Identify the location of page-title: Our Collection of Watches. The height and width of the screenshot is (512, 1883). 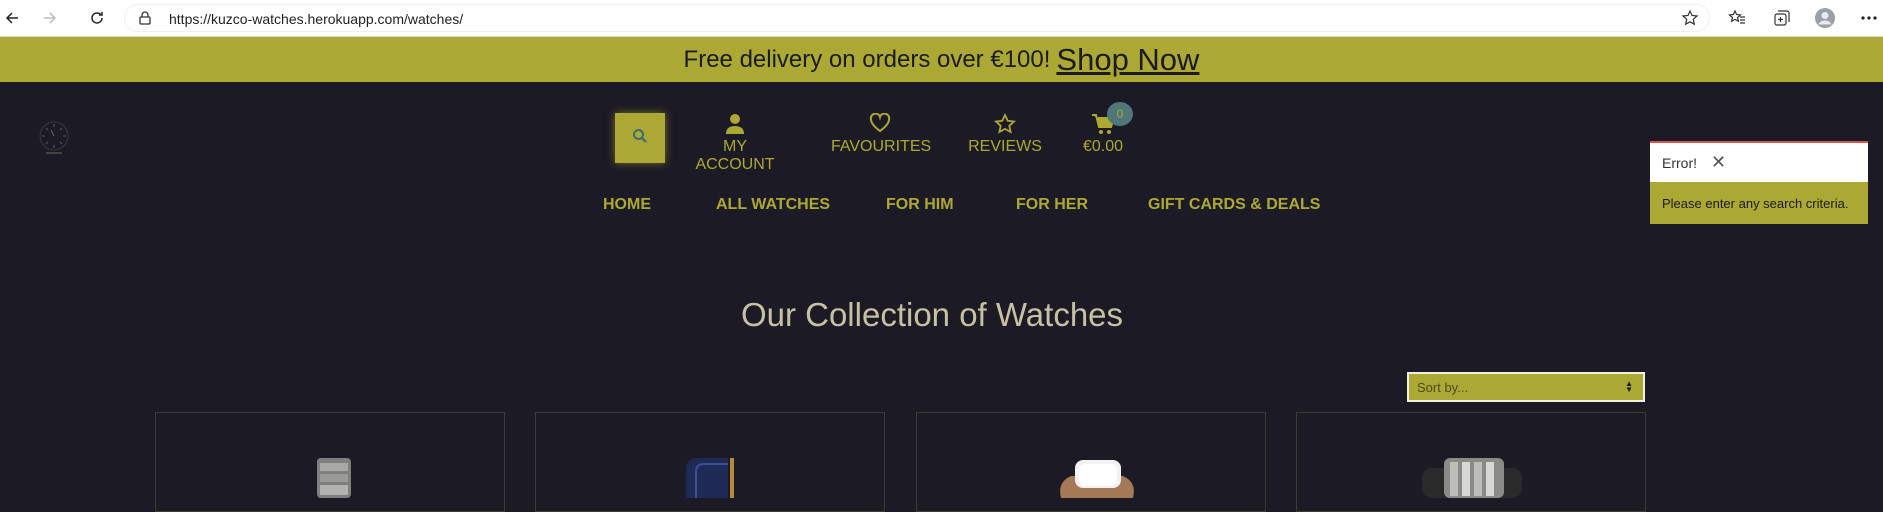
(932, 314).